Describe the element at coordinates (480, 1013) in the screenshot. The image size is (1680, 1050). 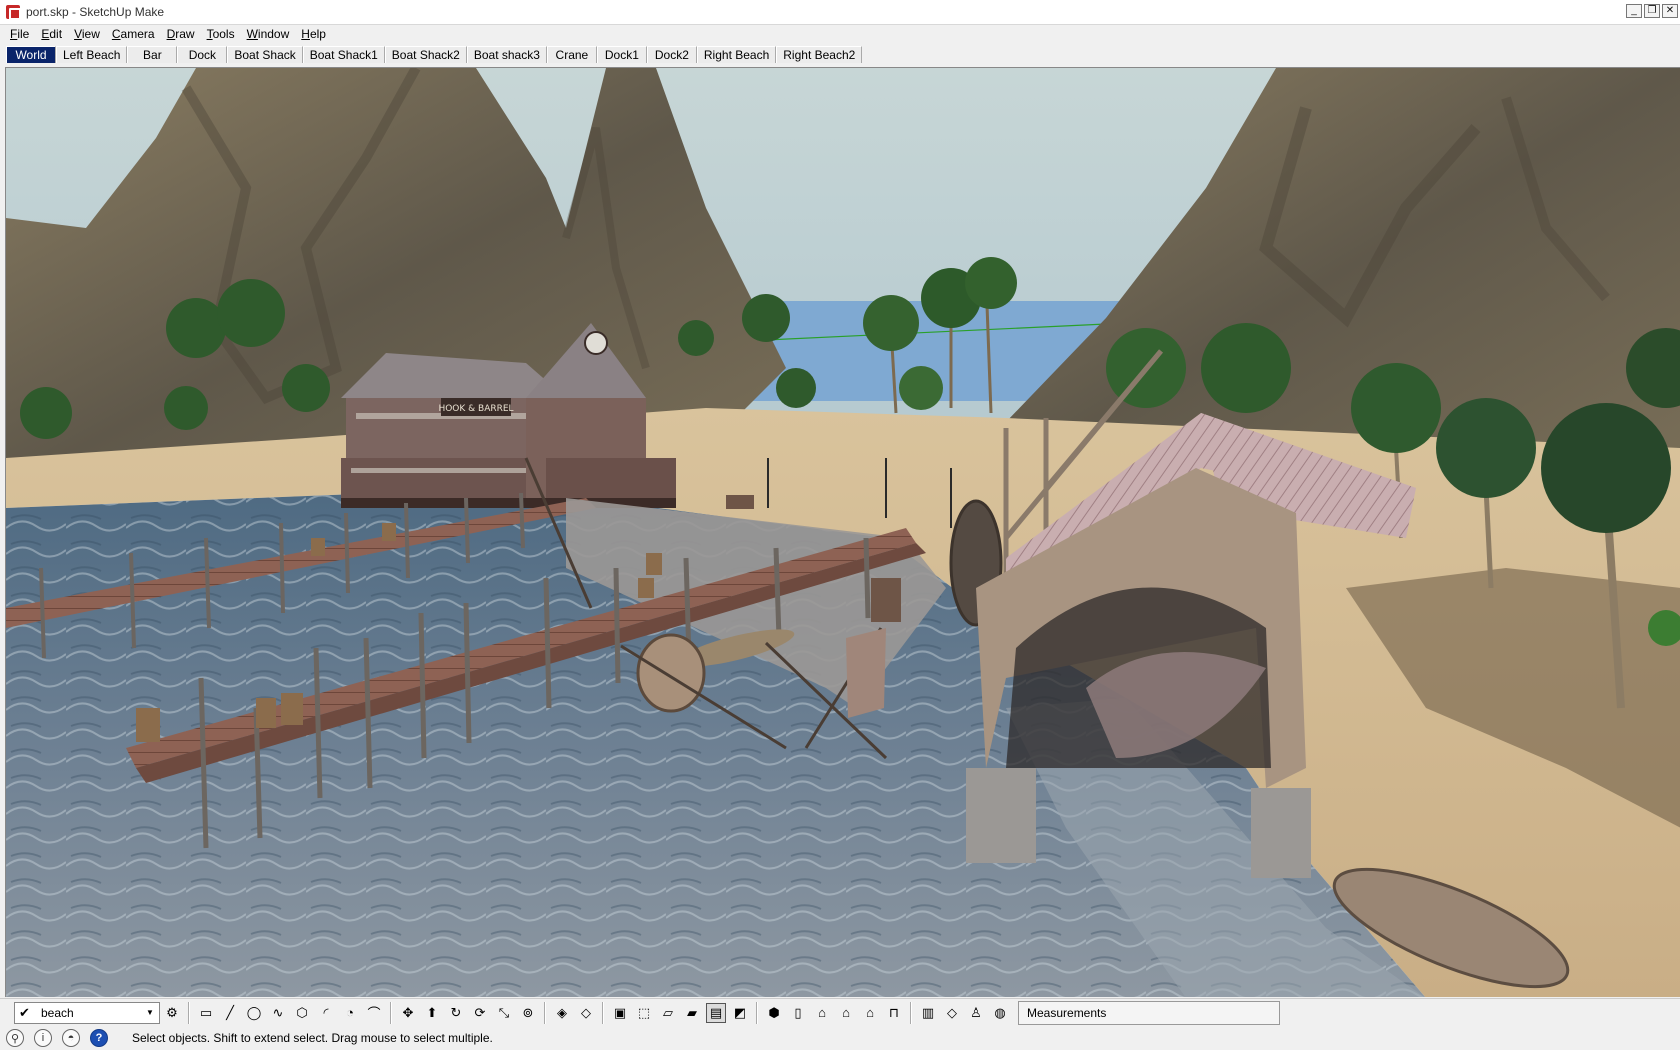
I see `follow-me-icon: ⟳` at that location.